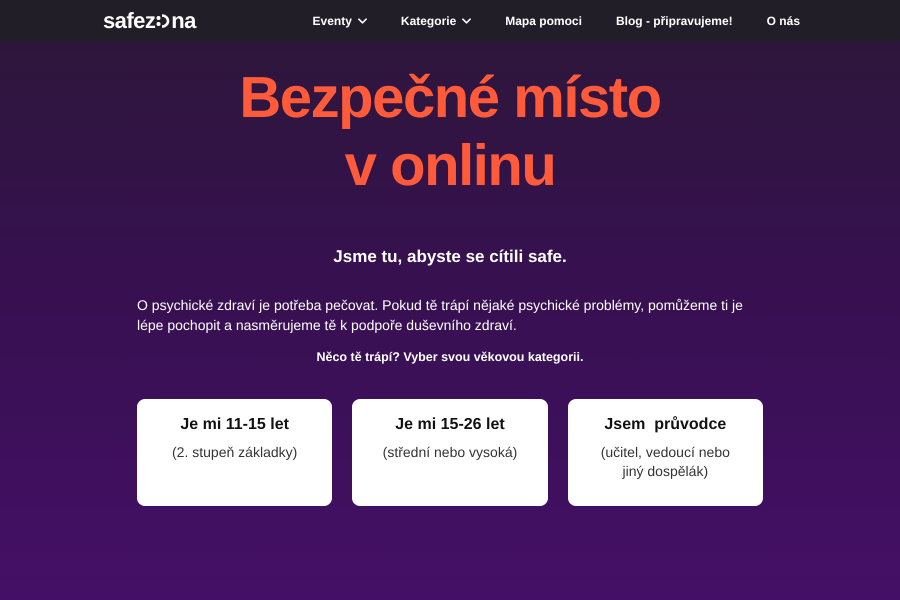 The height and width of the screenshot is (600, 900). I want to click on category-detail: (2. stupeň základky), so click(235, 452).